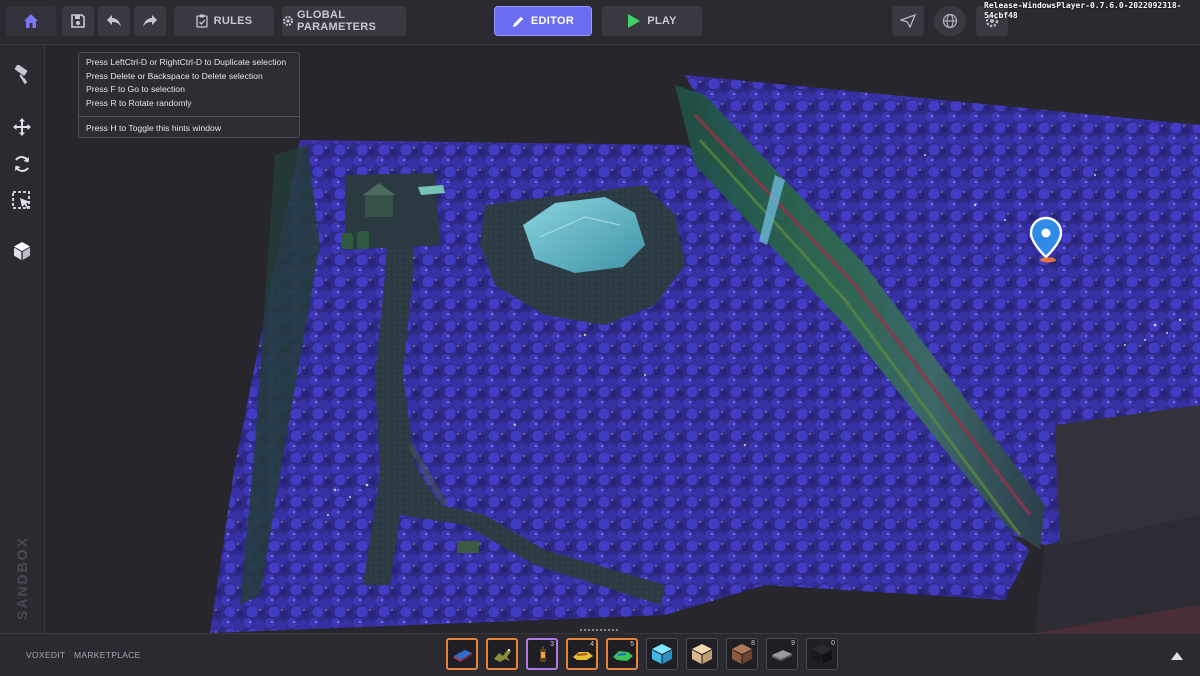 This screenshot has width=1200, height=676. I want to click on rotate-tool-button, so click(22, 166).